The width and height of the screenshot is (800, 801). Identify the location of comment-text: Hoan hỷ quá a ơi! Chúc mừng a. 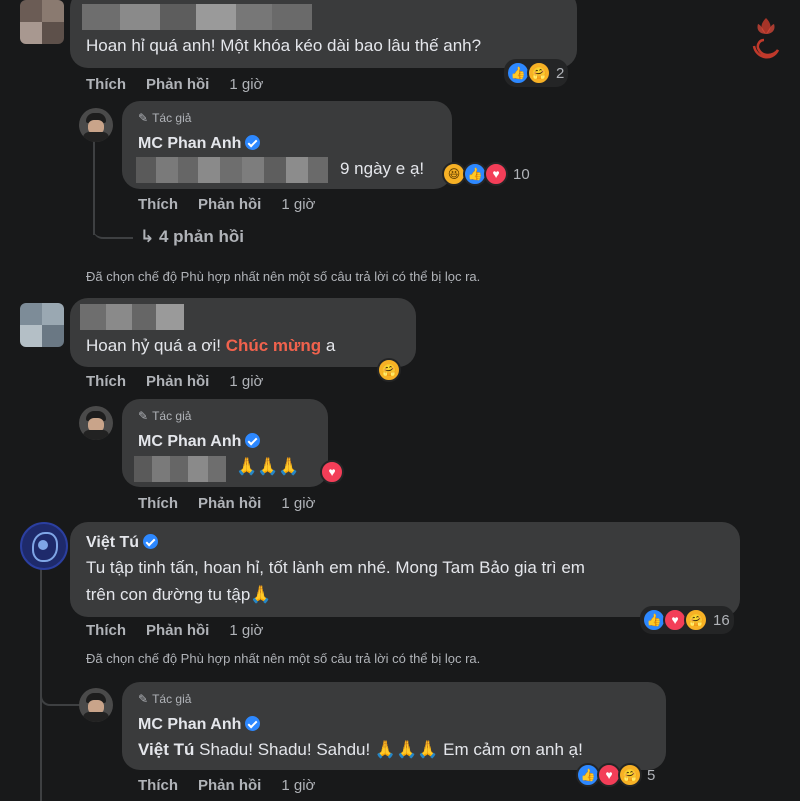
(211, 345).